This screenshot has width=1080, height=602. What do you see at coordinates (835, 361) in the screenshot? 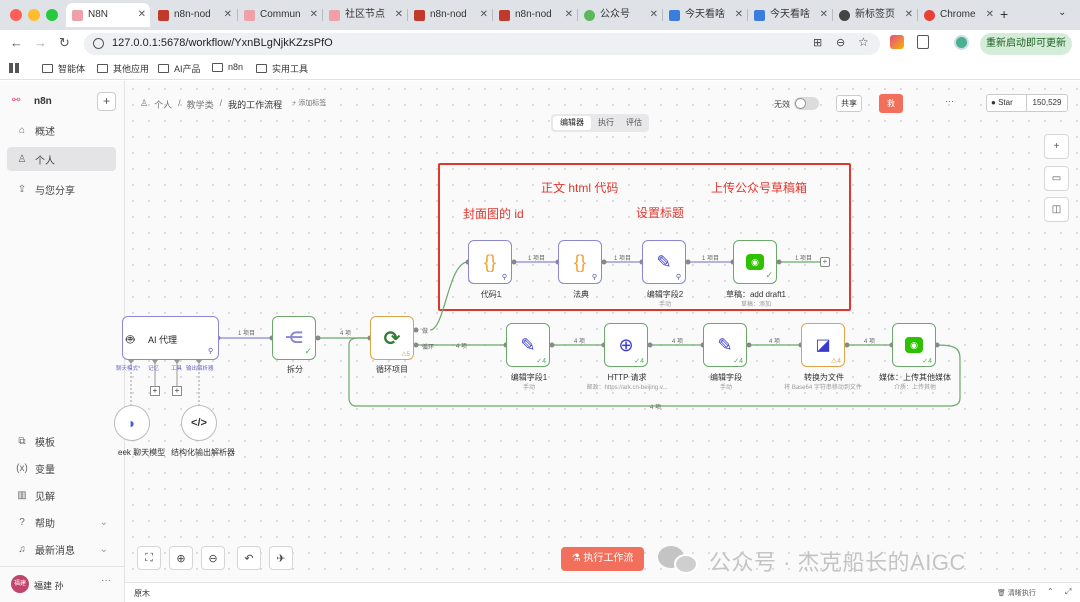
I see `warning-badge: ⚠4` at bounding box center [835, 361].